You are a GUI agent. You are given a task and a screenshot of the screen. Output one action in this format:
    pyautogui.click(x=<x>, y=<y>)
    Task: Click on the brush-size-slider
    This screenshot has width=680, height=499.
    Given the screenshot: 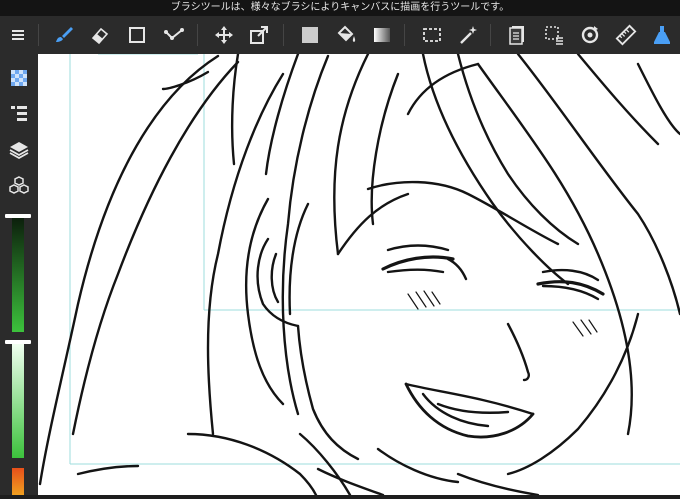 What is the action you would take?
    pyautogui.click(x=18, y=273)
    